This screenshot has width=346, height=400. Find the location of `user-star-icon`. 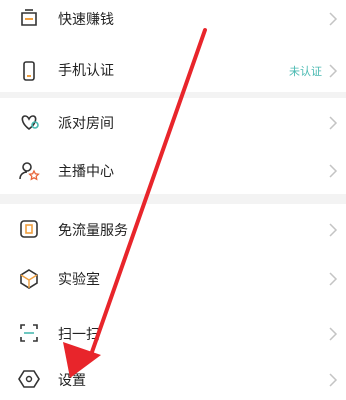

user-star-icon is located at coordinates (29, 171).